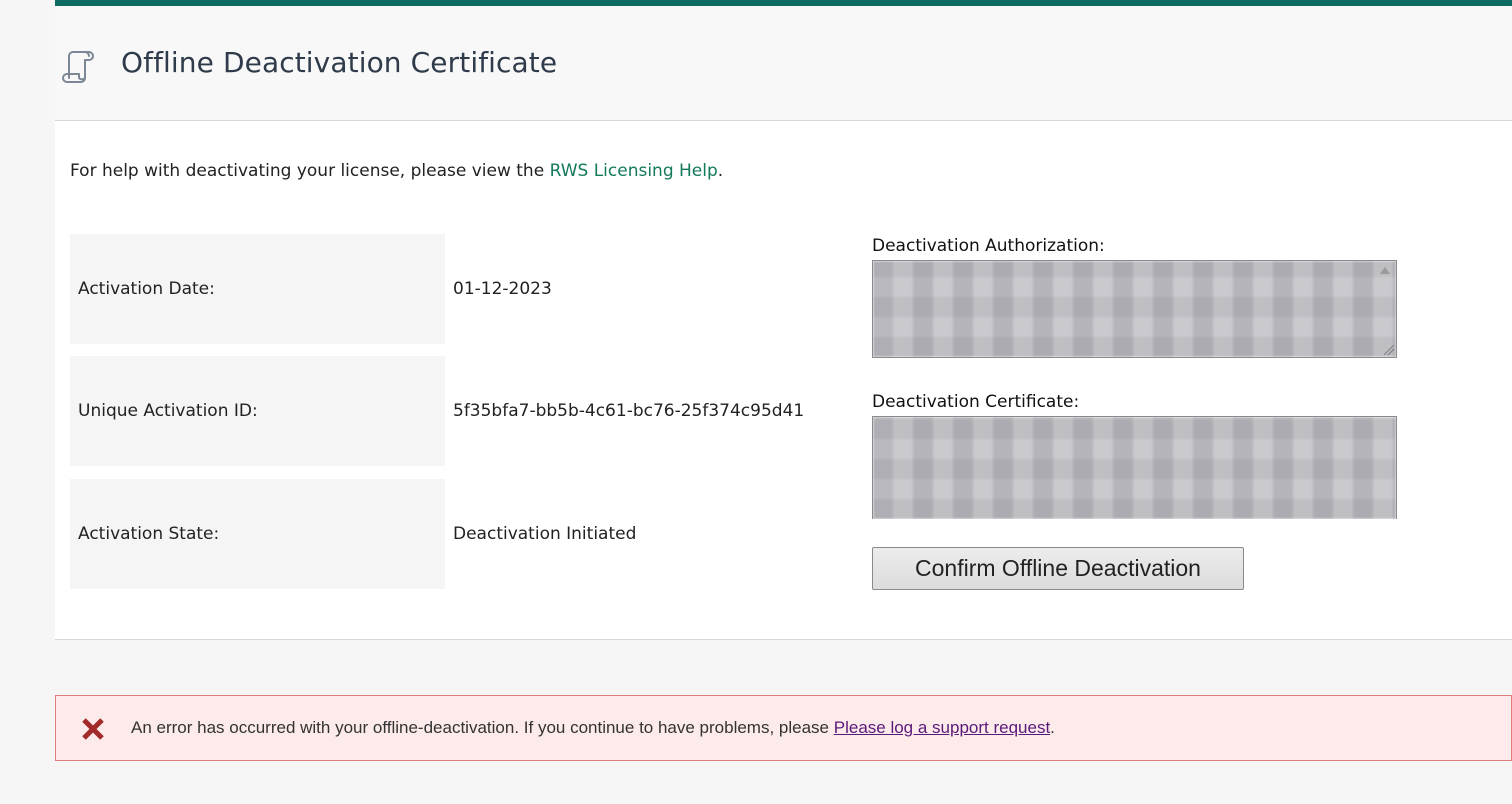 The image size is (1512, 804). I want to click on help-suffix: ., so click(720, 171).